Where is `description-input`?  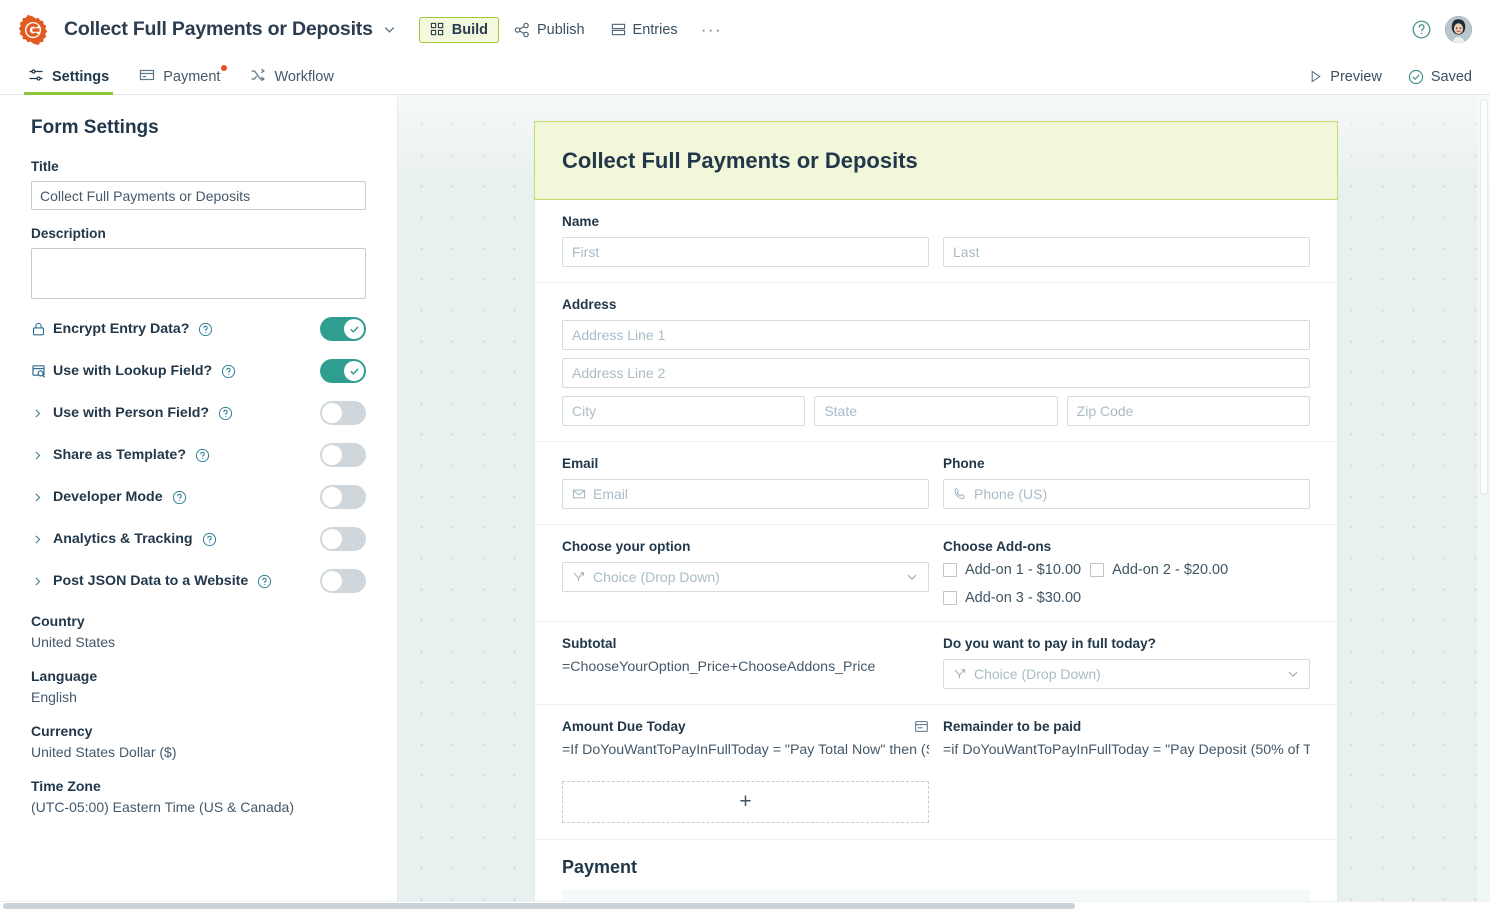 description-input is located at coordinates (198, 273).